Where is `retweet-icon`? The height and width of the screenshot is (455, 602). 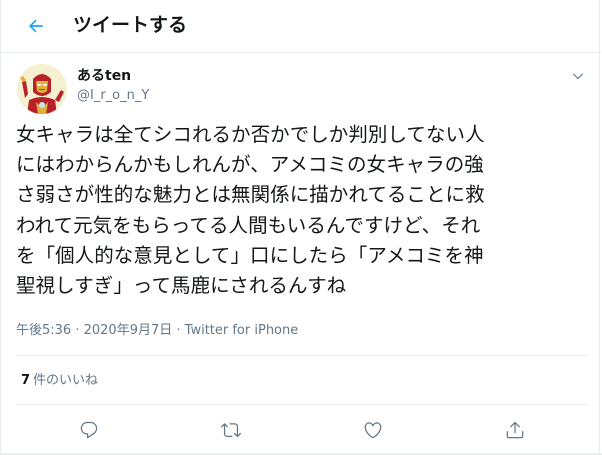
retweet-icon is located at coordinates (231, 430).